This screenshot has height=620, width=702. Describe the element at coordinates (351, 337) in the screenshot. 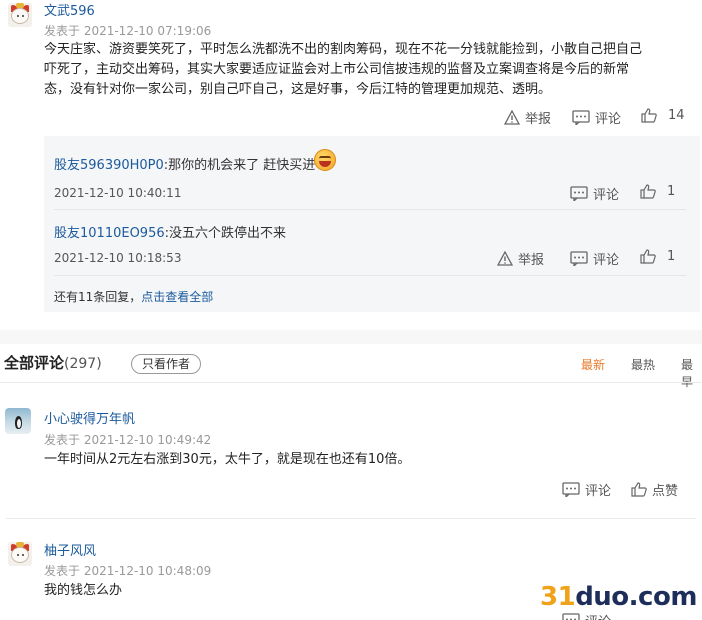

I see `section-divider` at that location.